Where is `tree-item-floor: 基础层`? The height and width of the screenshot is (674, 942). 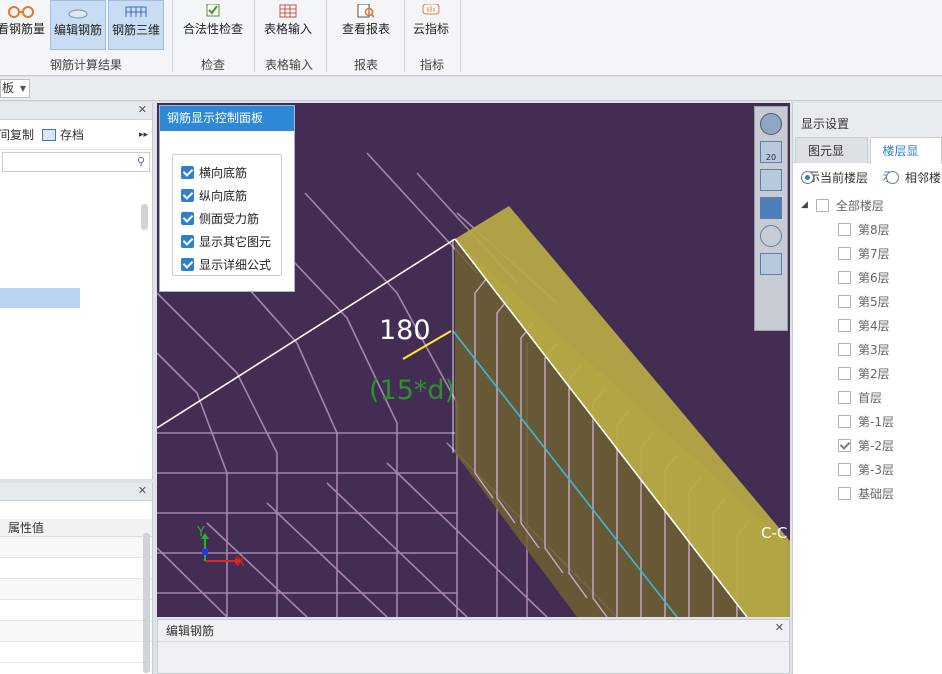 tree-item-floor: 基础层 is located at coordinates (867, 493).